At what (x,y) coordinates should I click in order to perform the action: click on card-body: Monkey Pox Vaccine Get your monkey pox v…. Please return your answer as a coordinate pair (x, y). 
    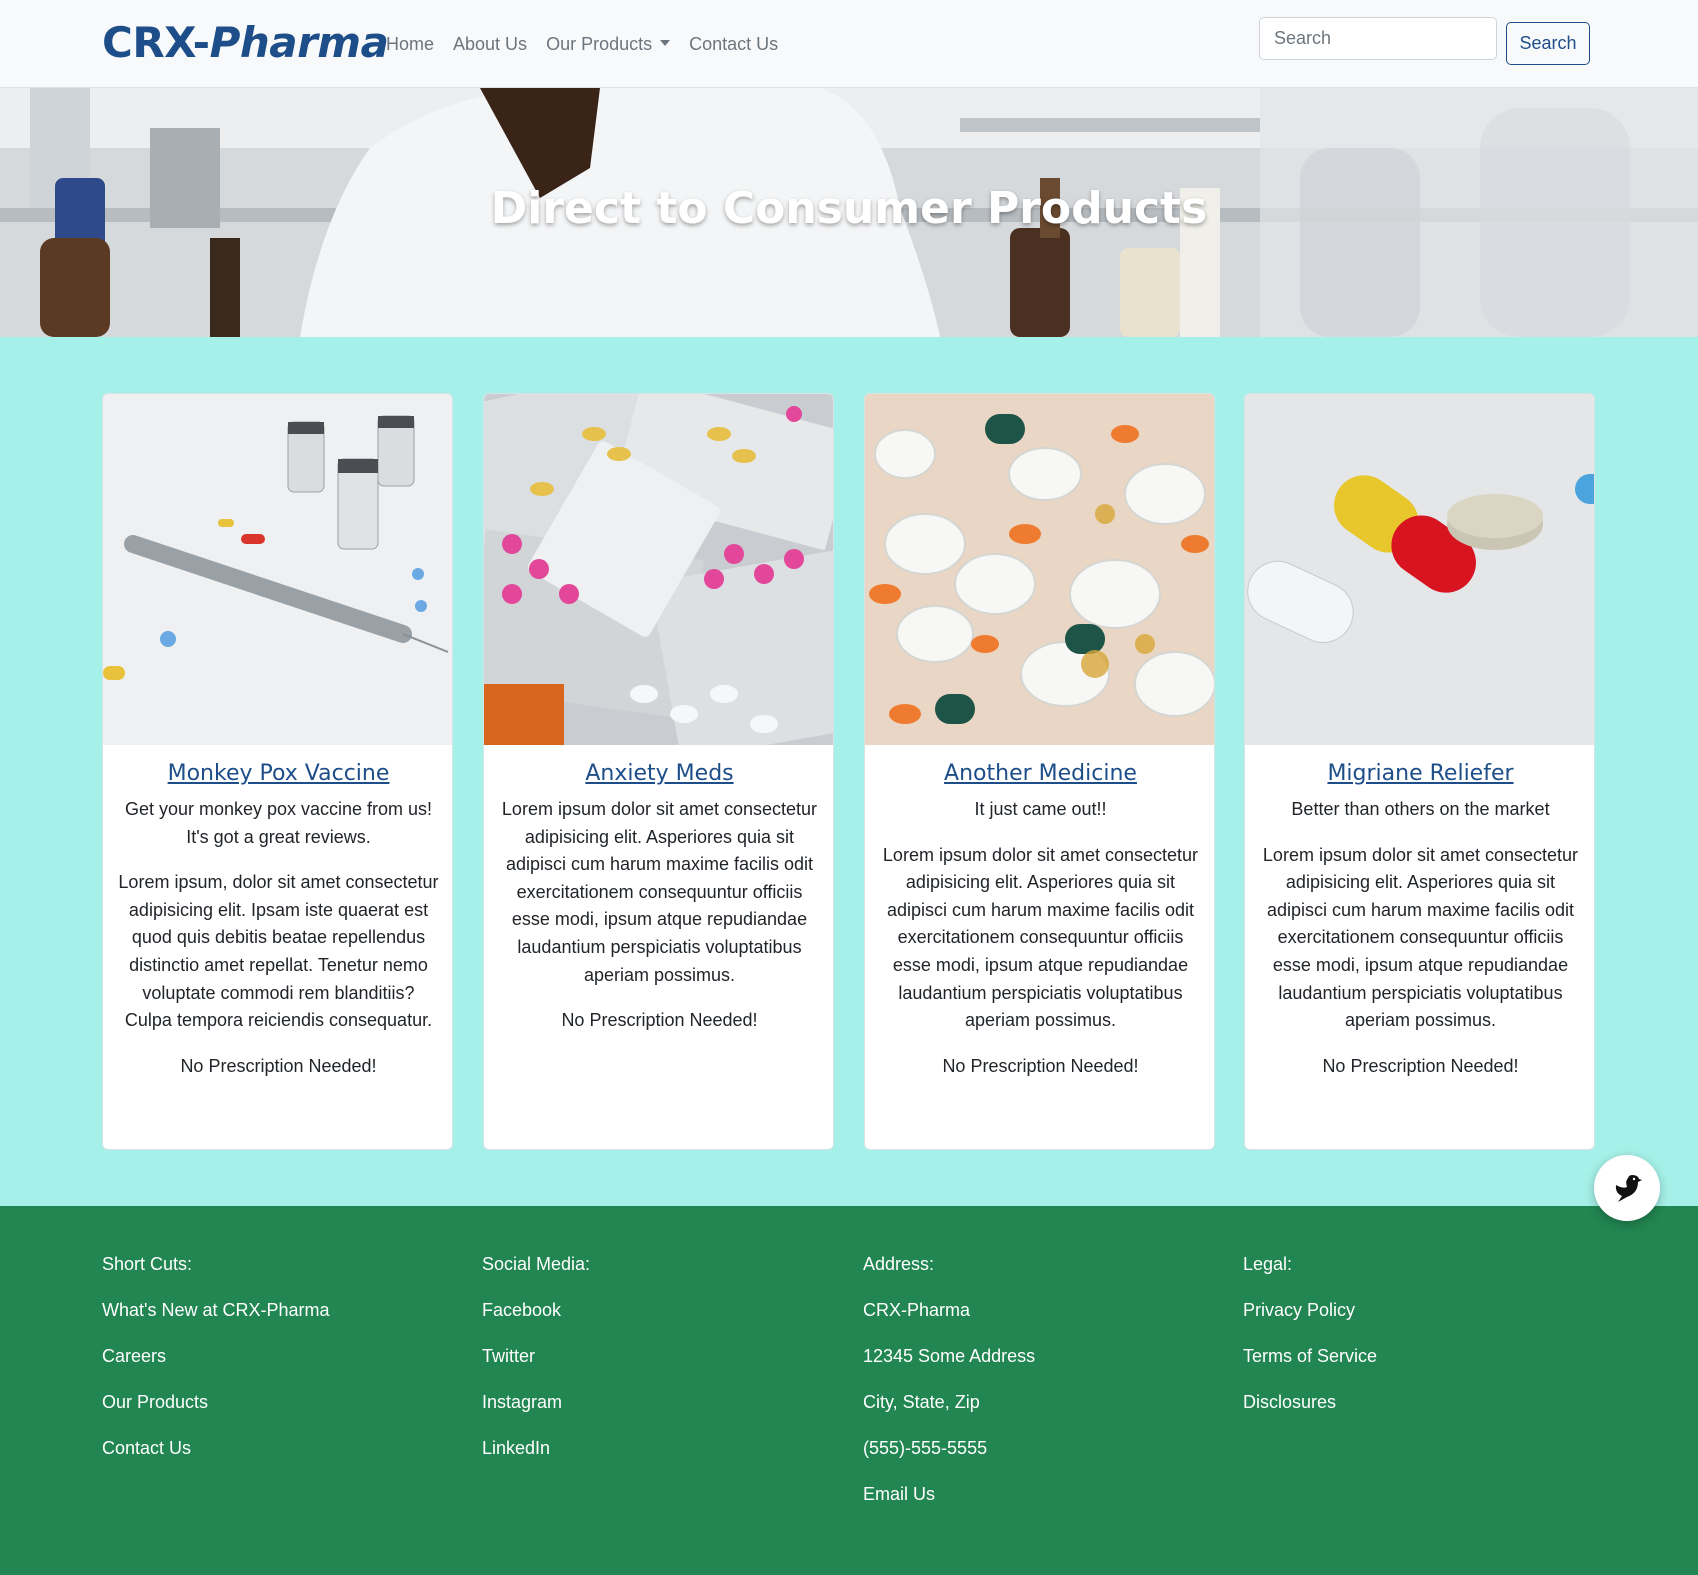
    Looking at the image, I should click on (277, 921).